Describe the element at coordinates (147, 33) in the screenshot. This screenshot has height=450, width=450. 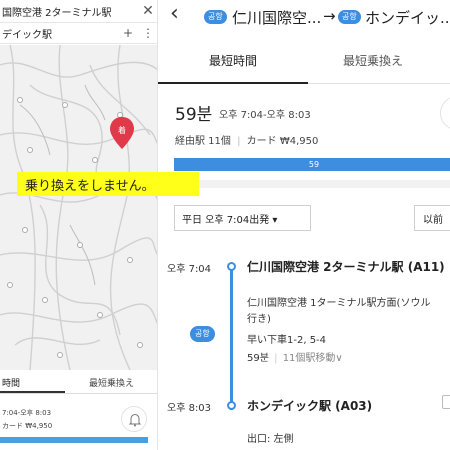
I see `more-icon: ⋮` at that location.